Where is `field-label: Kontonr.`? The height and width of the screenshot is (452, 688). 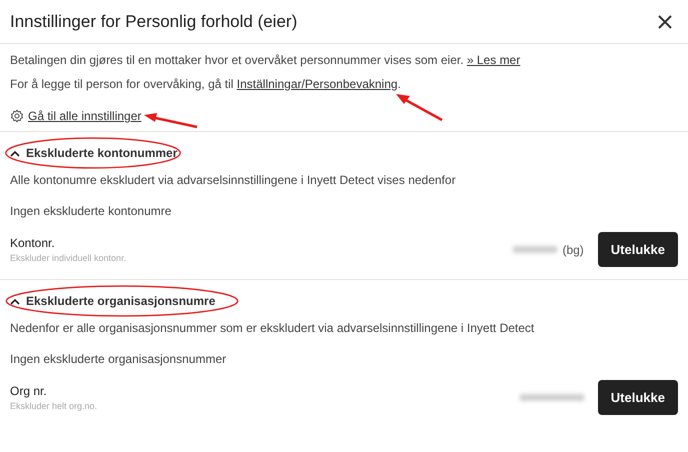
field-label: Kontonr. is located at coordinates (33, 243).